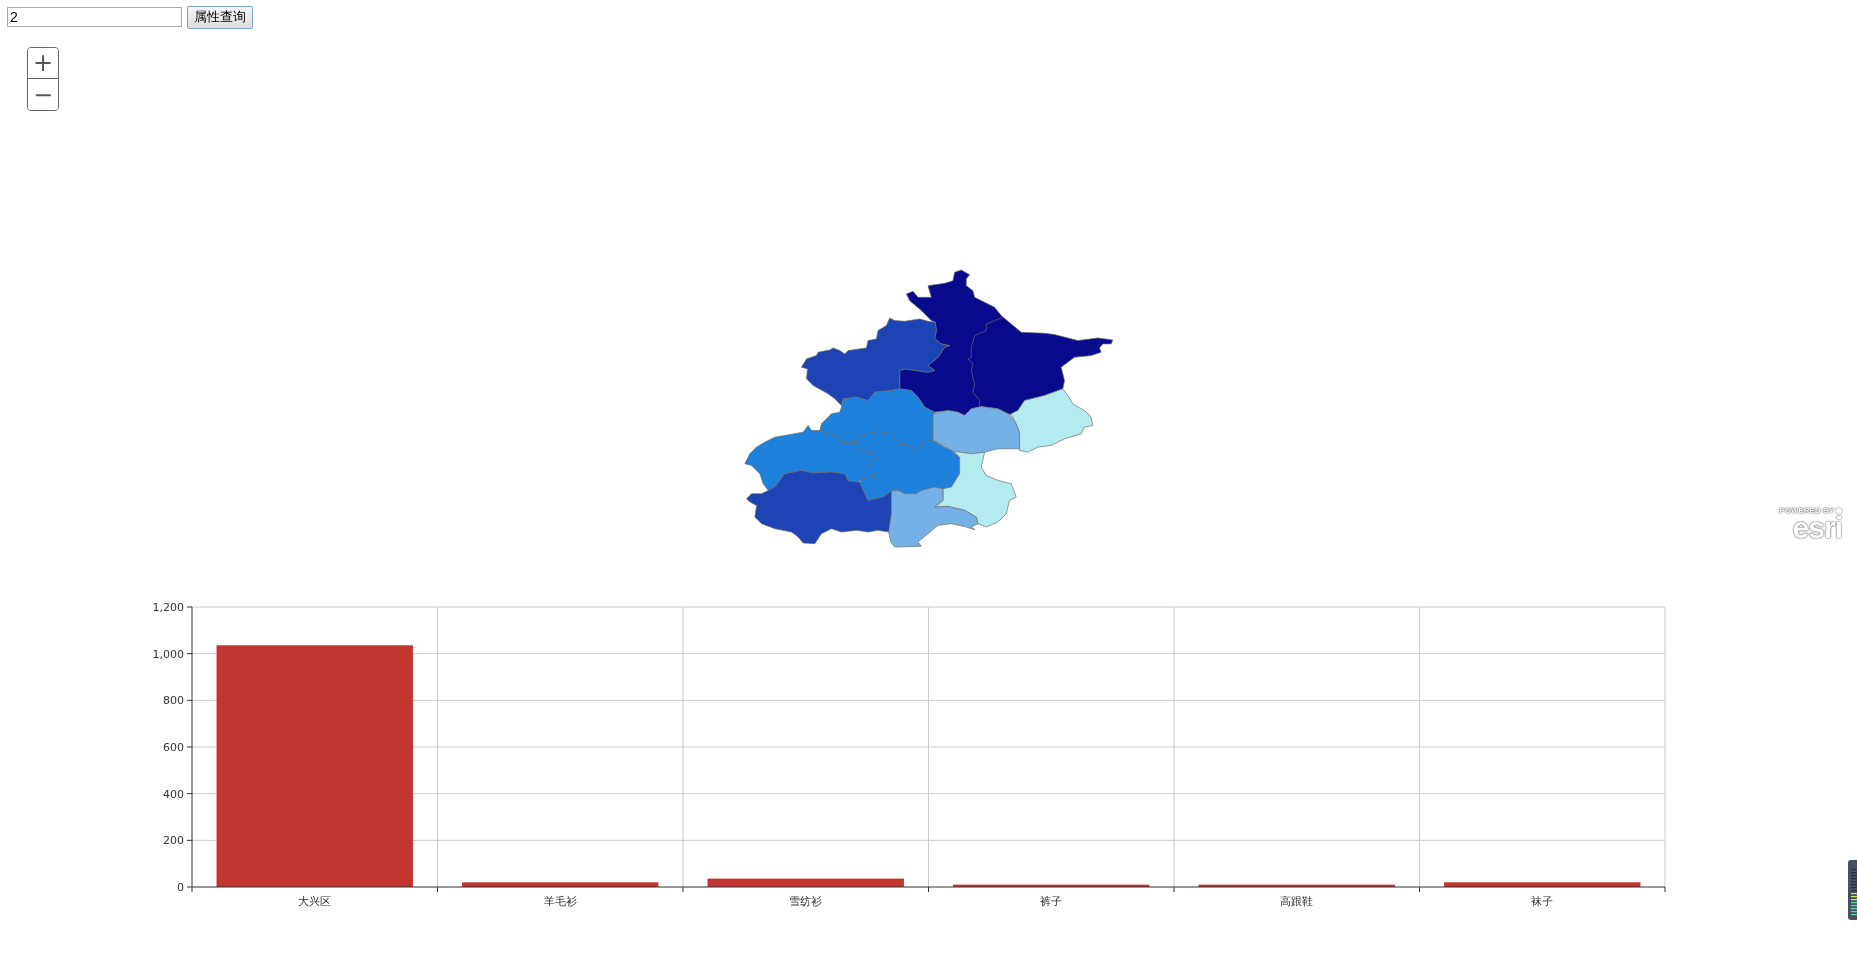  Describe the element at coordinates (173, 794) in the screenshot. I see `y-axis-label: 400` at that location.